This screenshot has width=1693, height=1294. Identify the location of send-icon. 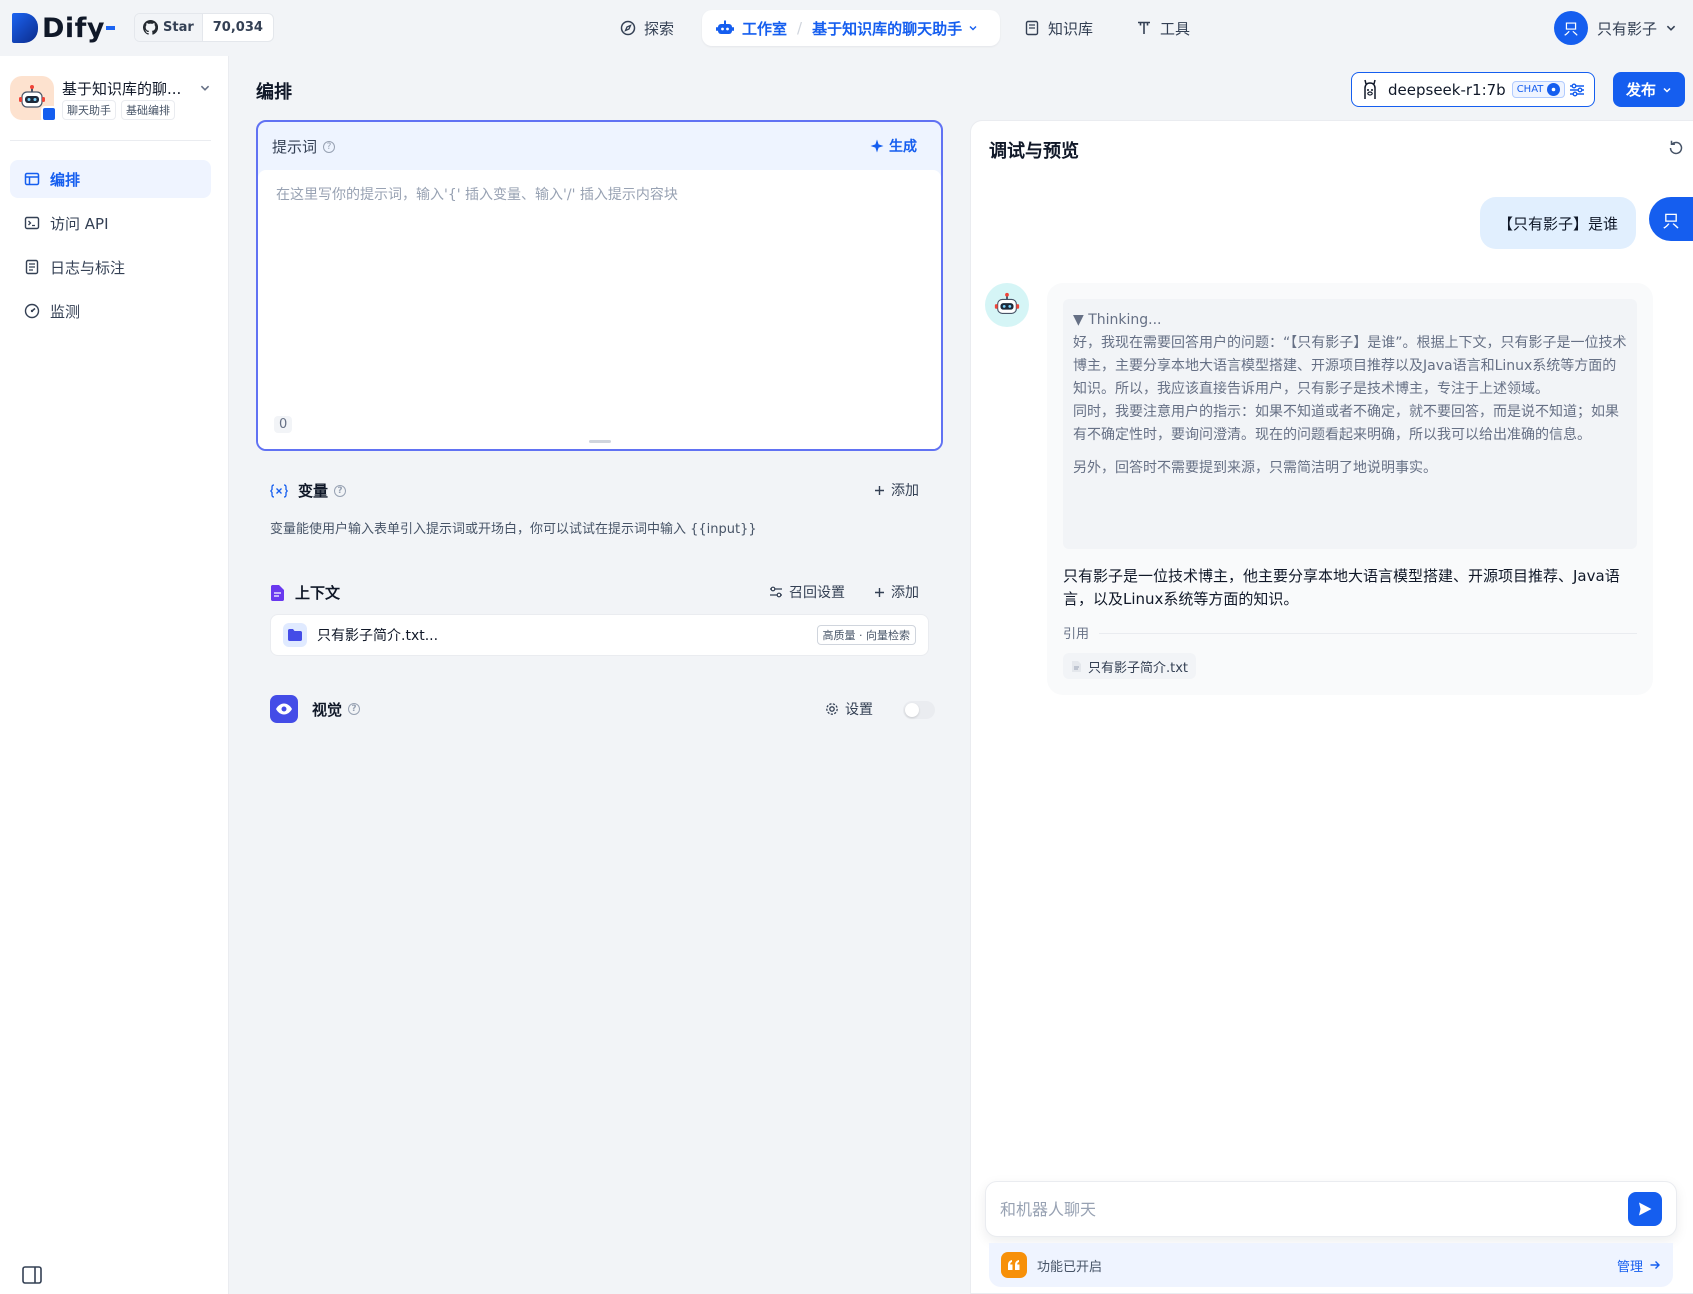
(1645, 1209).